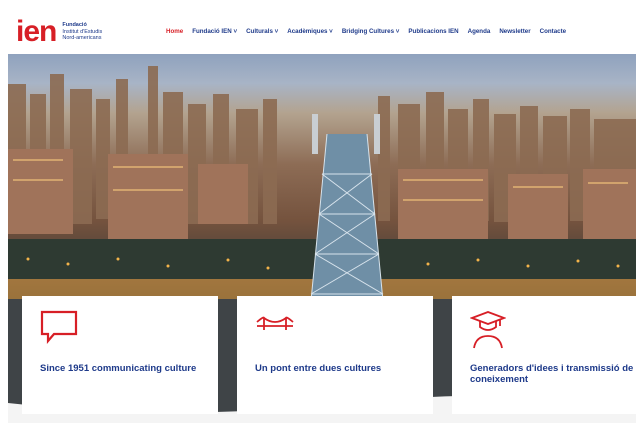 The width and height of the screenshot is (644, 429). What do you see at coordinates (371, 31) in the screenshot?
I see `nav-bridging-cultures: Bridging Cultures ˅` at bounding box center [371, 31].